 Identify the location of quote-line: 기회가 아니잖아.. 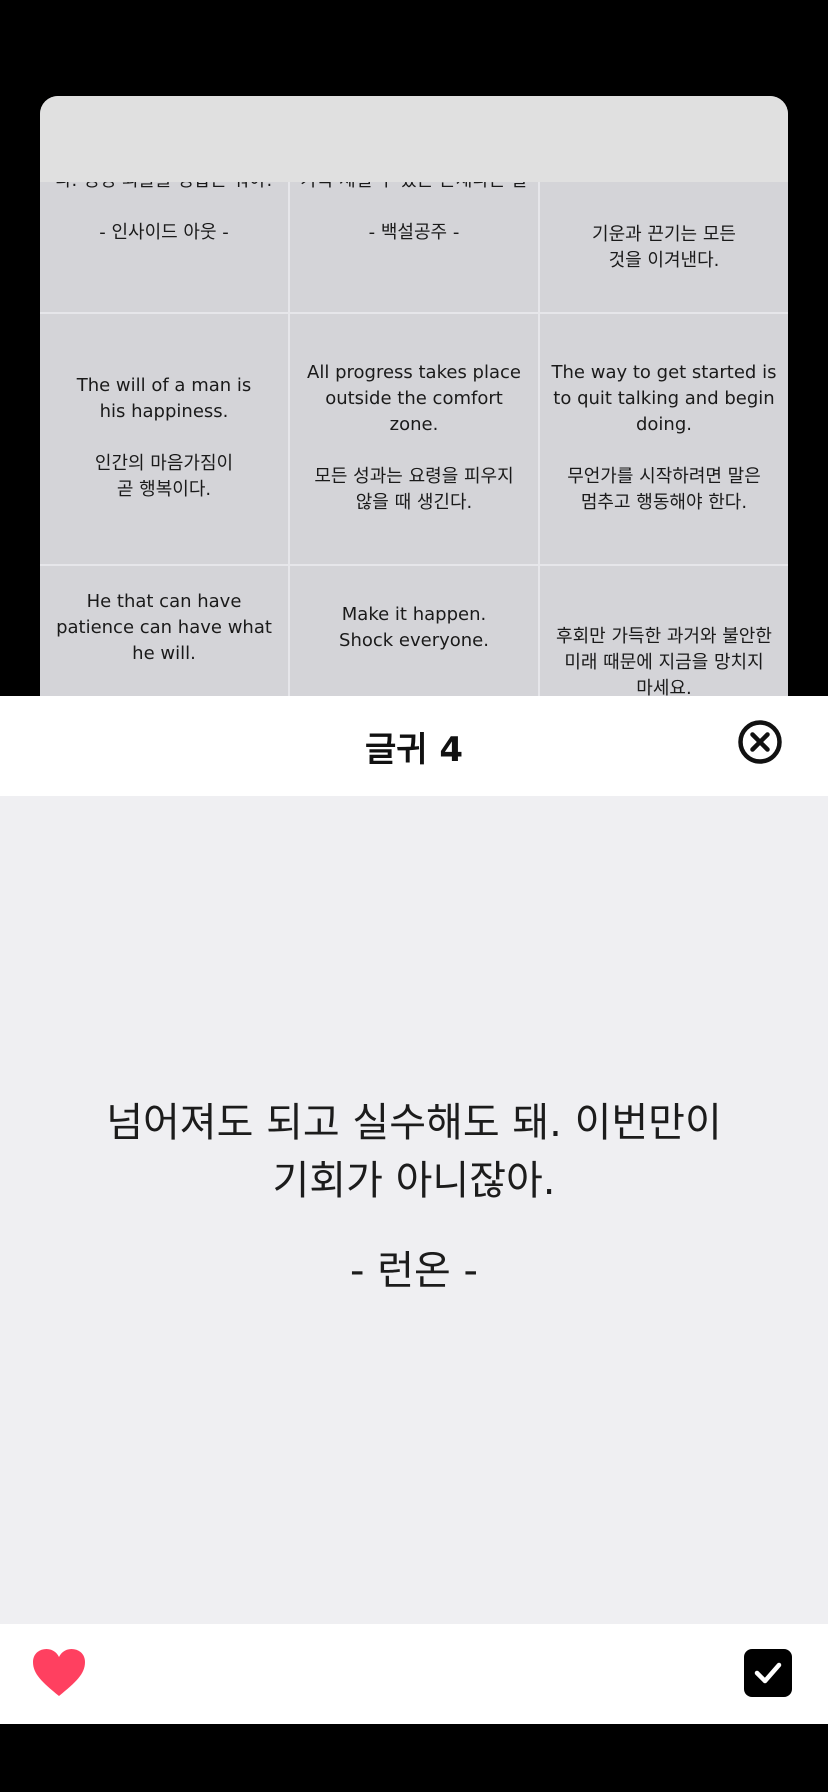
(414, 1181).